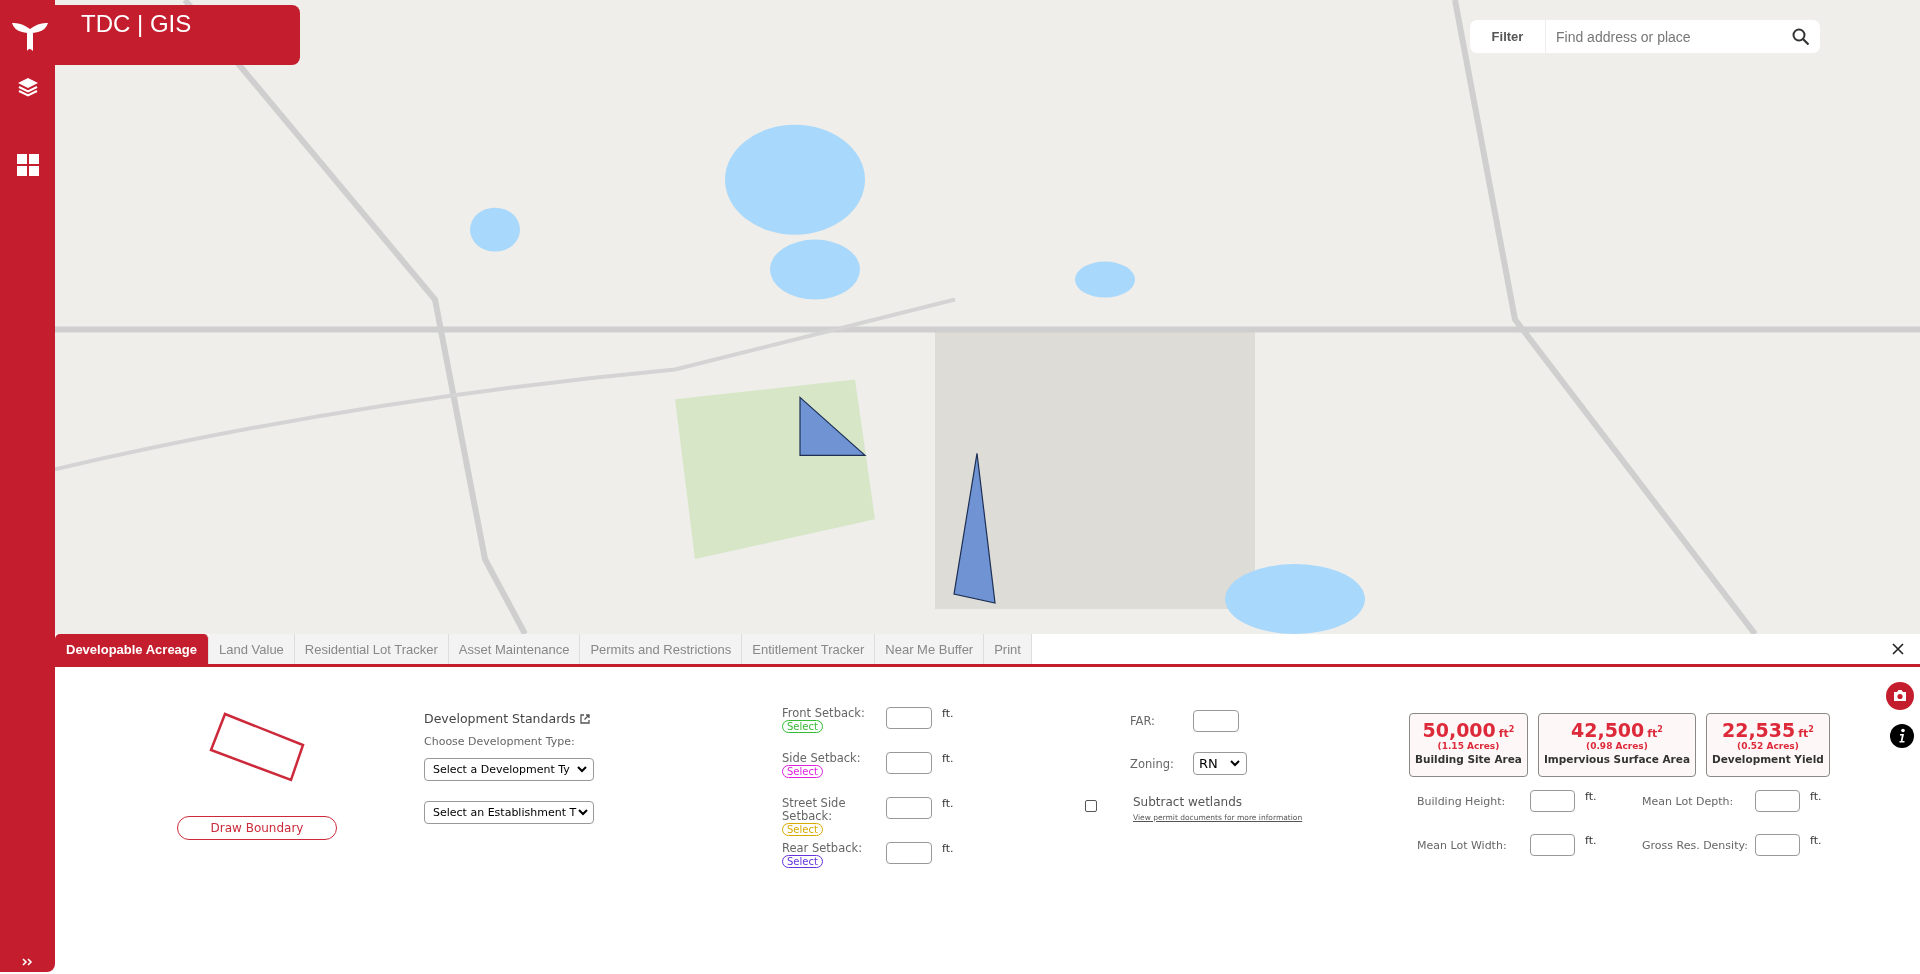 The width and height of the screenshot is (1920, 974). What do you see at coordinates (509, 812) in the screenshot?
I see `dropdown: Select an Establishment T` at bounding box center [509, 812].